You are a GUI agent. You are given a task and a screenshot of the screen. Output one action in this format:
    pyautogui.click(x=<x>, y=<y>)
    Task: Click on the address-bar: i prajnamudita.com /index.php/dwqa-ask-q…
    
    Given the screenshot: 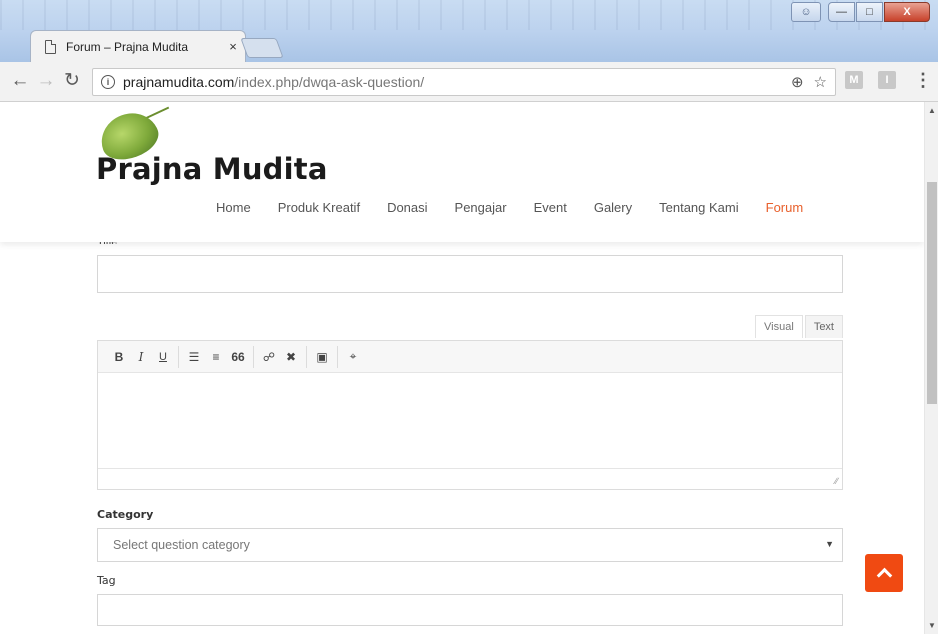 What is the action you would take?
    pyautogui.click(x=464, y=82)
    